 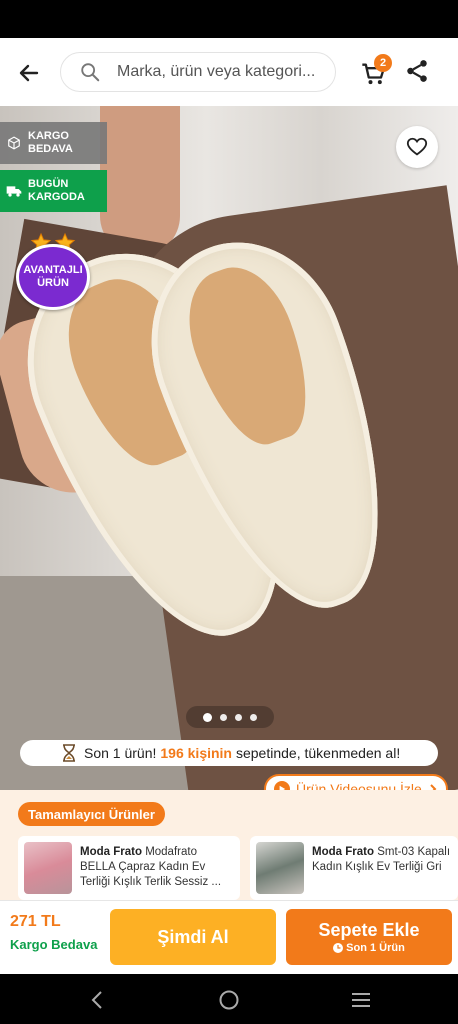 What do you see at coordinates (35, 921) in the screenshot?
I see `price: 271 TL` at bounding box center [35, 921].